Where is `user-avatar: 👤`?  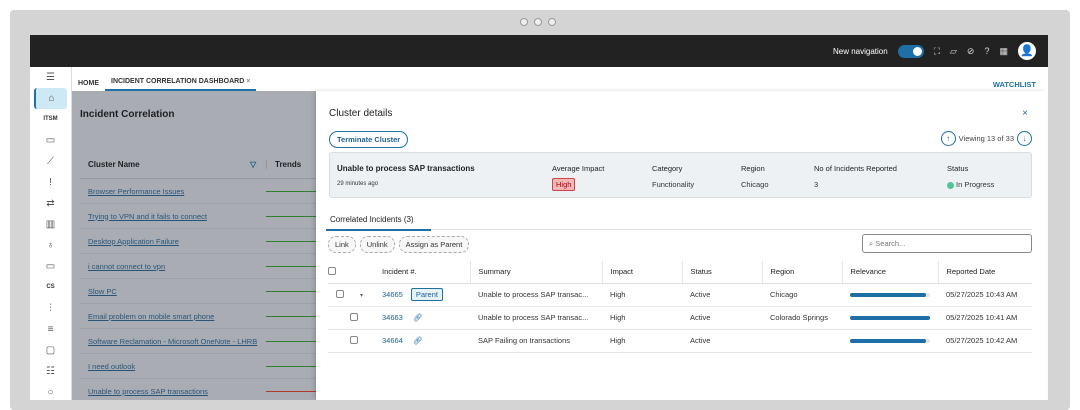
user-avatar: 👤 is located at coordinates (1027, 51).